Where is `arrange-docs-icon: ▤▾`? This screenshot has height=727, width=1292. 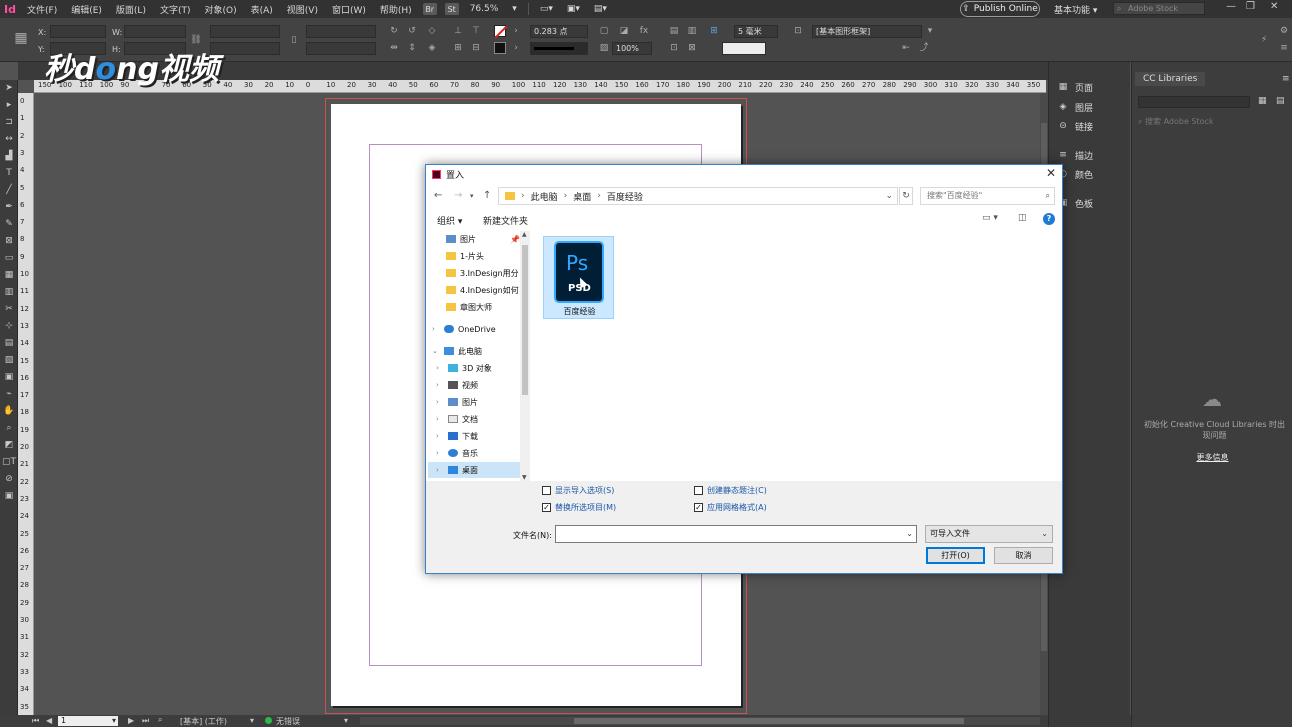
arrange-docs-icon: ▤▾ is located at coordinates (600, 9).